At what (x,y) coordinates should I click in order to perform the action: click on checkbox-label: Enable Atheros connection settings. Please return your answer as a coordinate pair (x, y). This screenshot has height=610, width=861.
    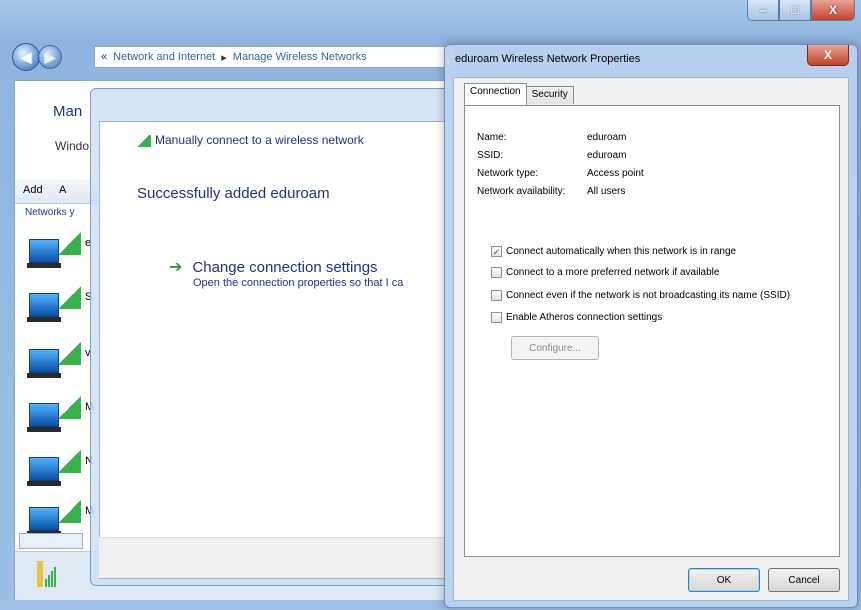
    Looking at the image, I should click on (584, 317).